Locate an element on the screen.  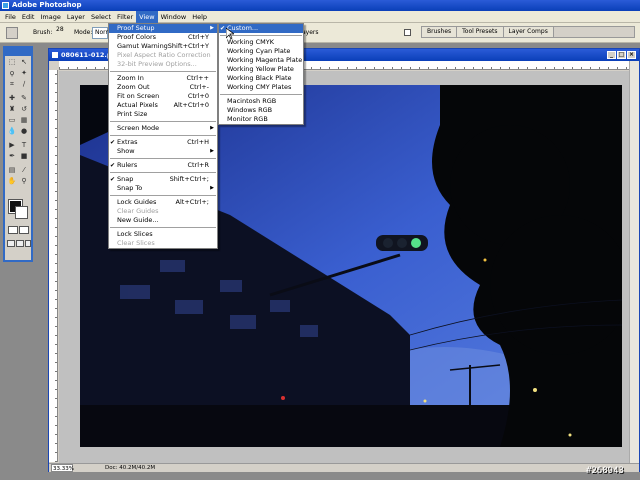
document-icon is located at coordinates (55, 55).